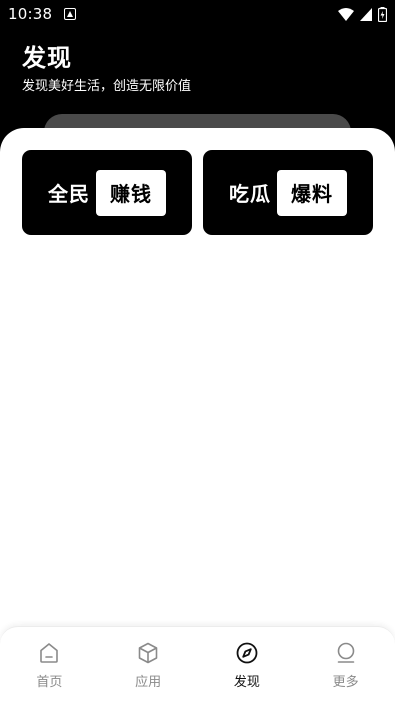  Describe the element at coordinates (47, 58) in the screenshot. I see `page-title: 发现` at that location.